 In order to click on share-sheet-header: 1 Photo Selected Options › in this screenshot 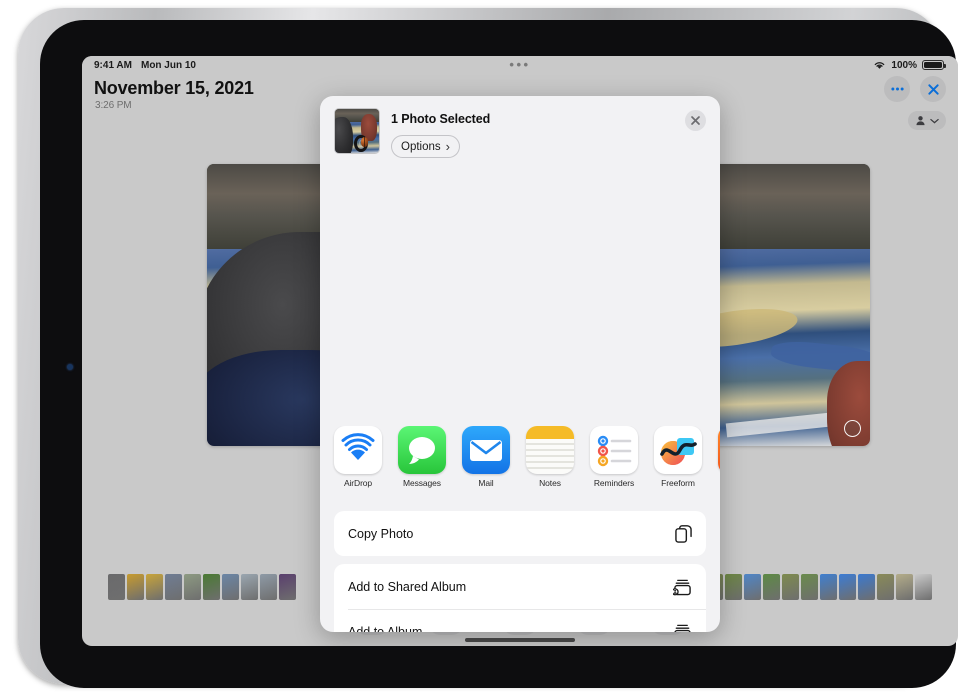, I will do `click(520, 132)`.